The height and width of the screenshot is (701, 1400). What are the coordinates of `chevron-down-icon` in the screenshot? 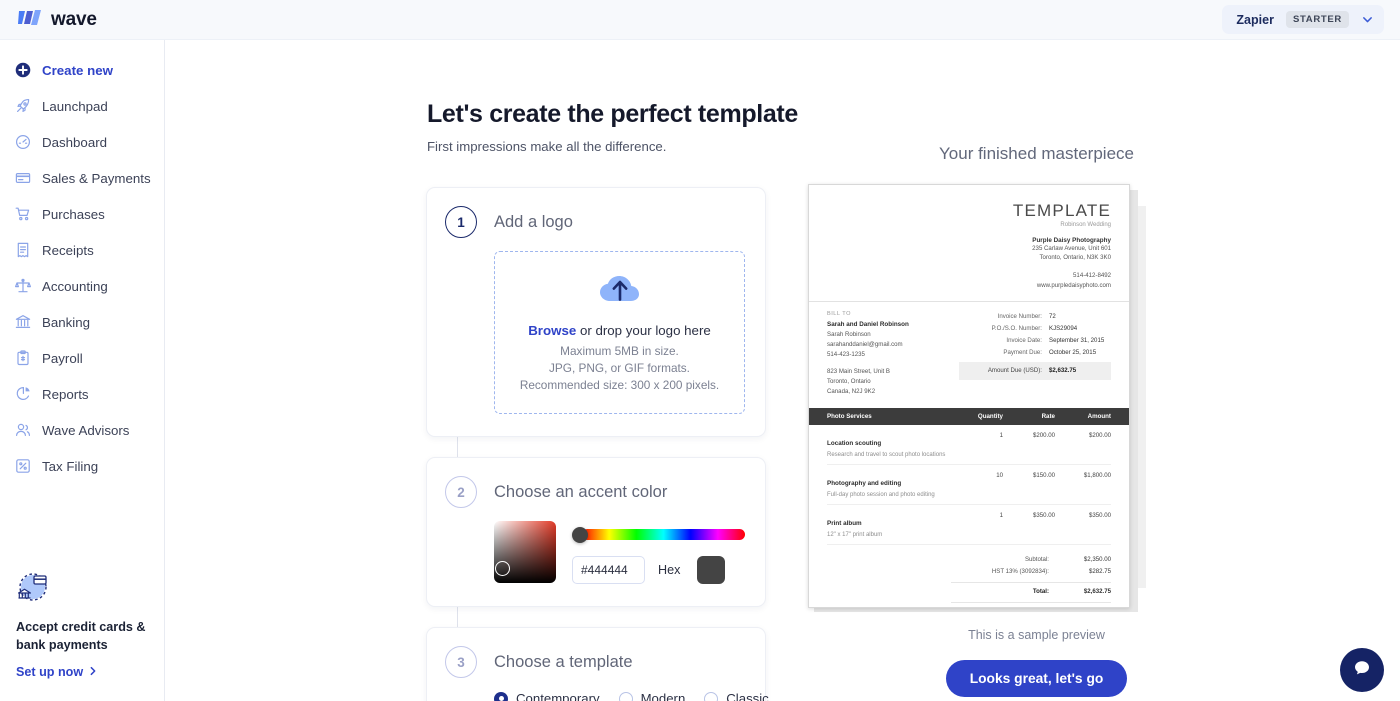 It's located at (1367, 19).